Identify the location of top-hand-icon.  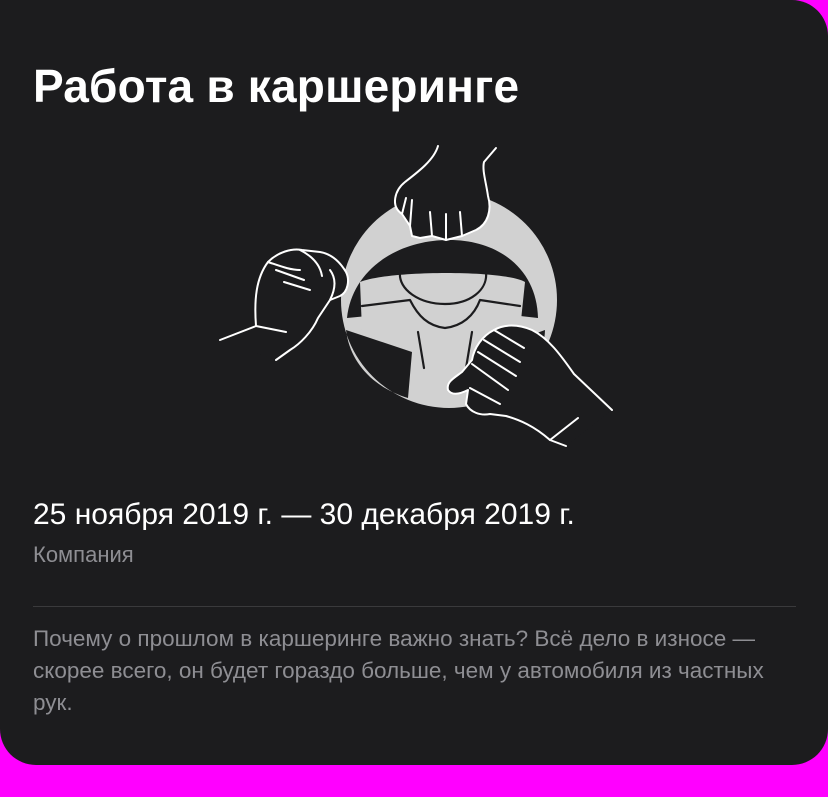
(445, 193).